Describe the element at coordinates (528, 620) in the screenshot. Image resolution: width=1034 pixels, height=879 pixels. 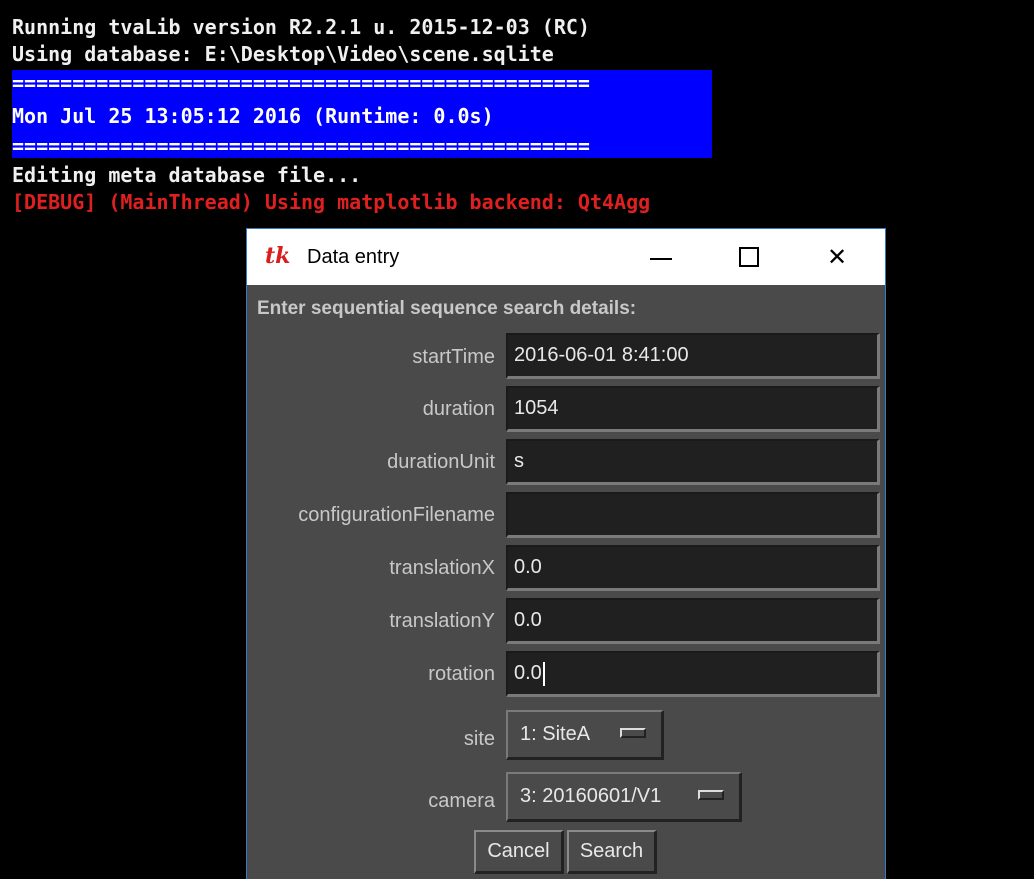
I see `translationy-value: 0.0` at that location.